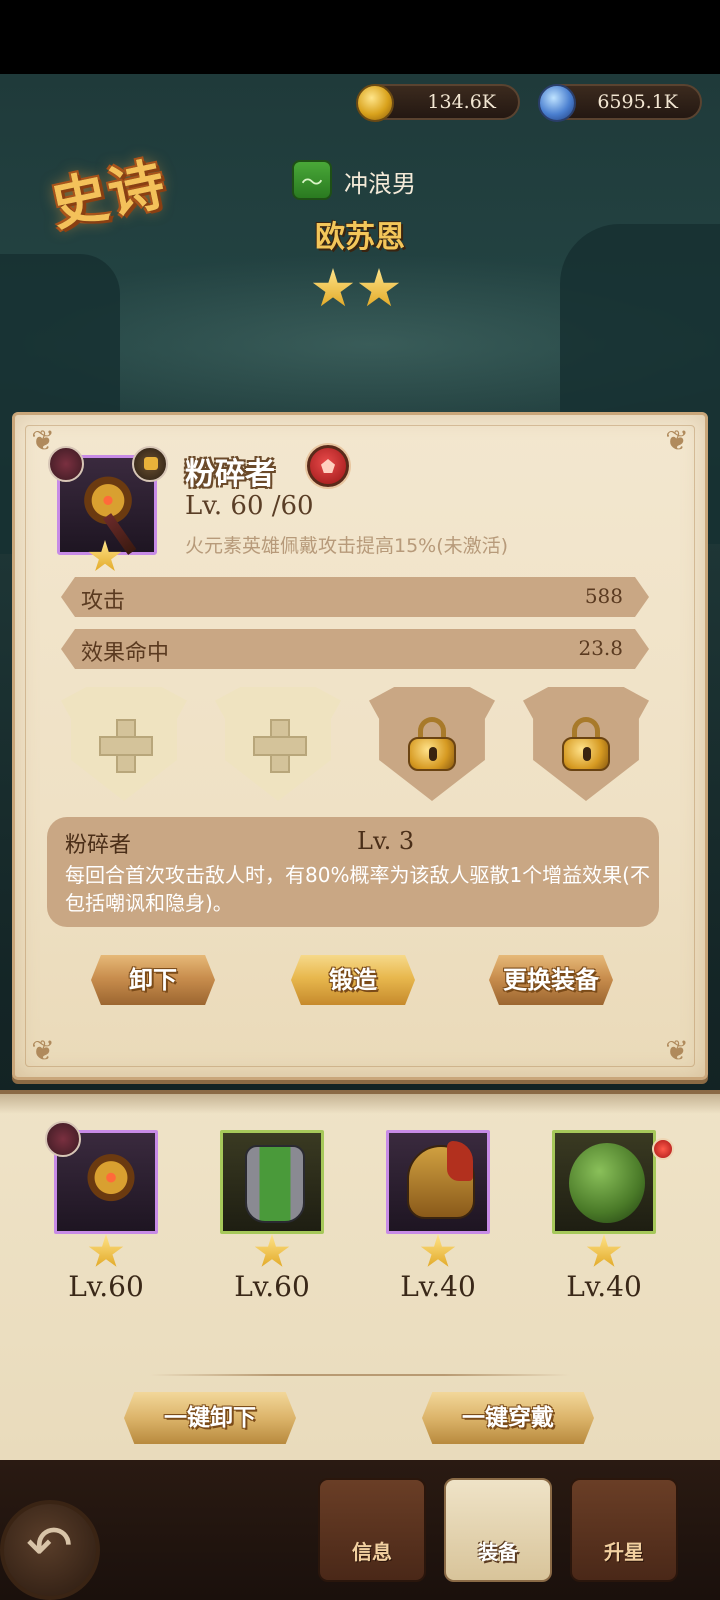 The image size is (720, 1600). Describe the element at coordinates (355, 649) in the screenshot. I see `stat-row-effect-hit: 效果命中 23.8` at that location.